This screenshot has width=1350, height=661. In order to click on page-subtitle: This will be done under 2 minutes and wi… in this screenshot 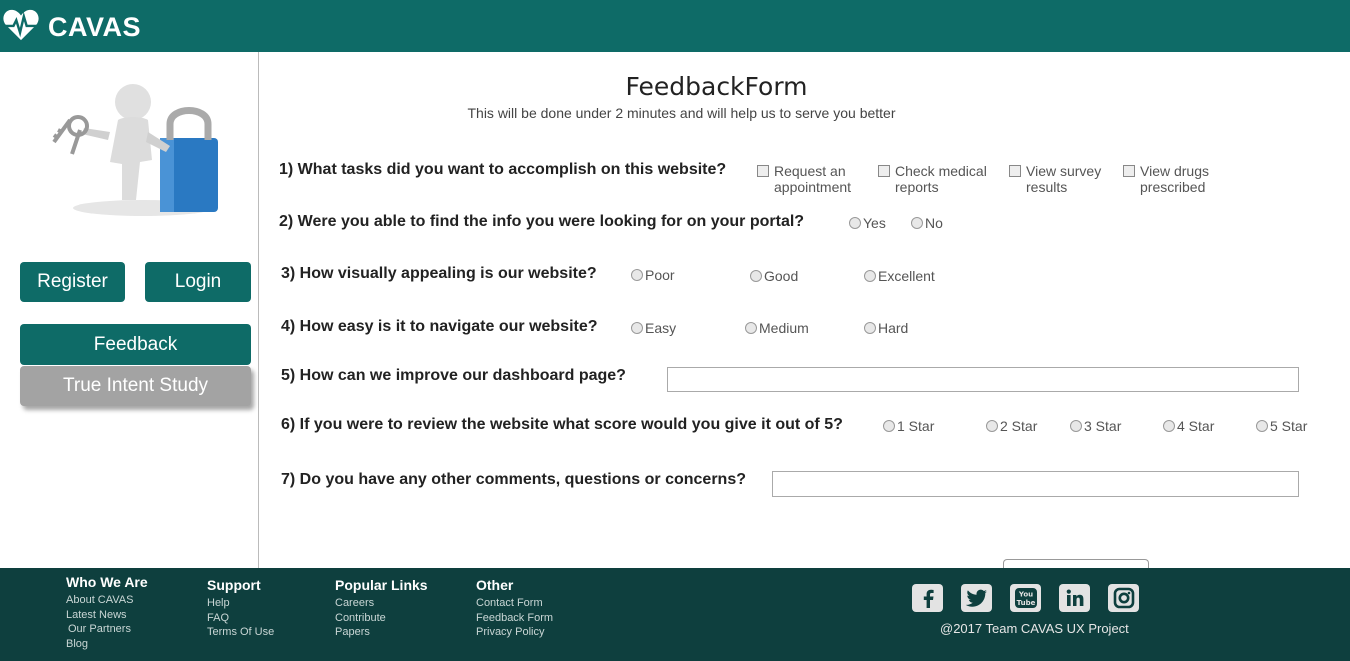, I will do `click(681, 113)`.